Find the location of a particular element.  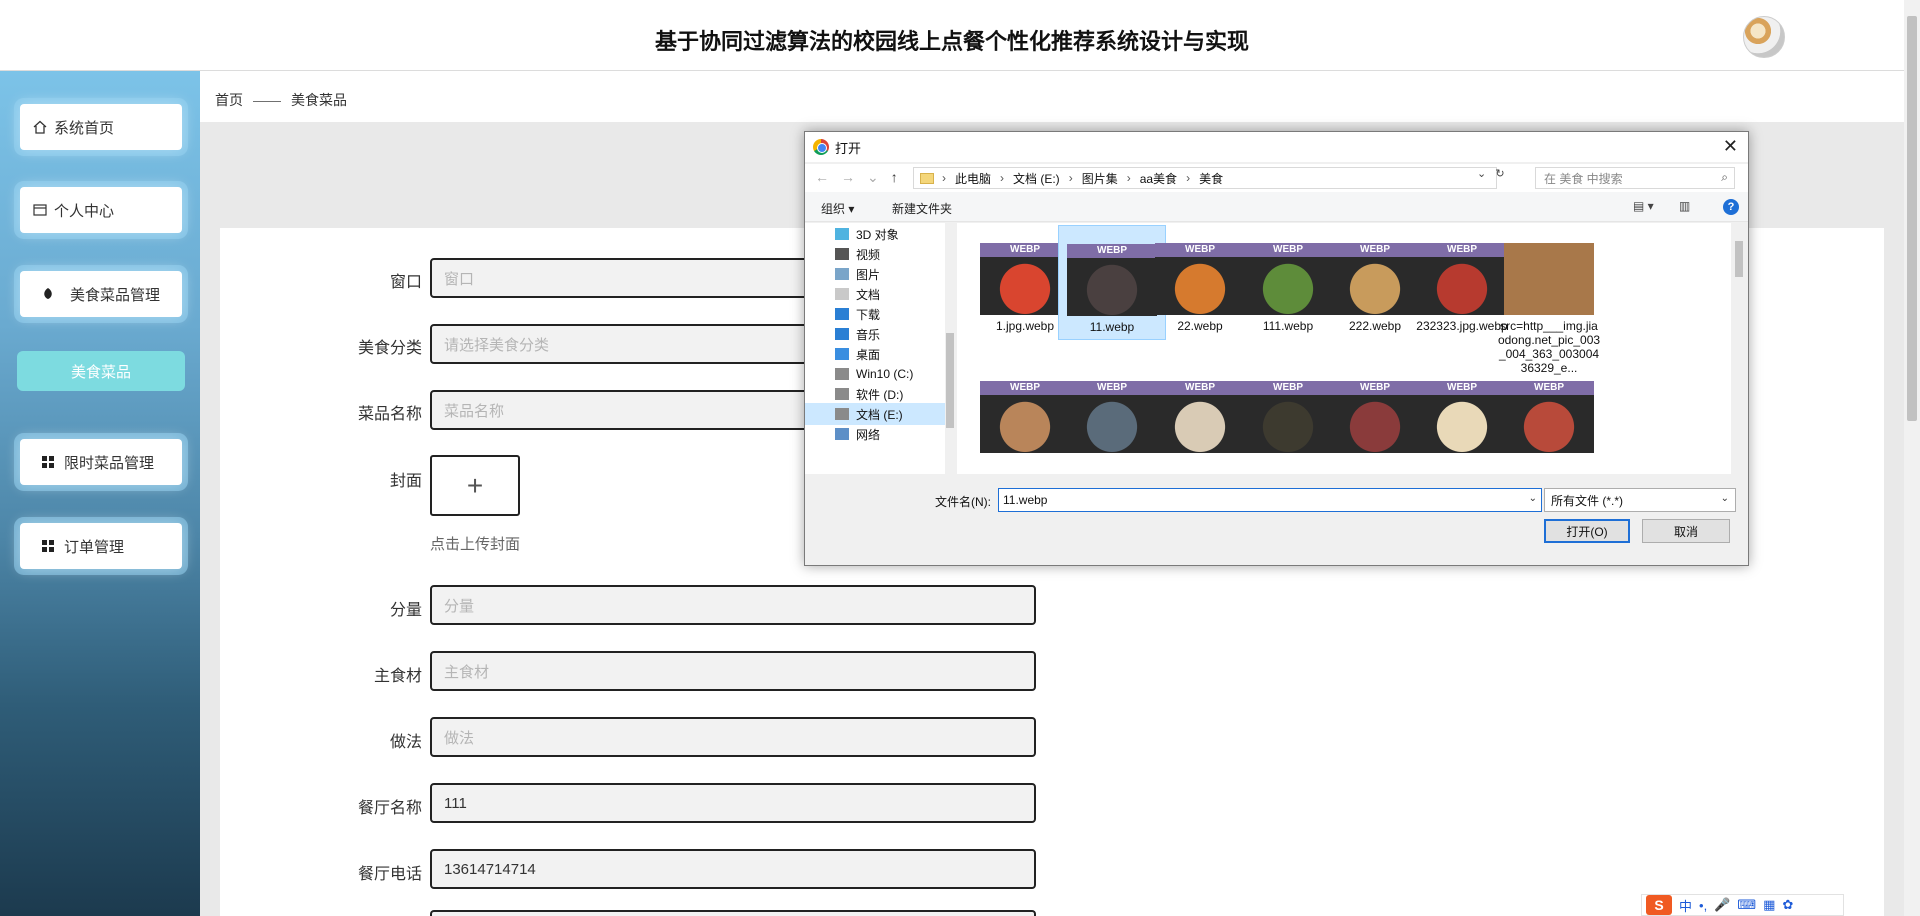

path-segment: 美食 is located at coordinates (1211, 178).